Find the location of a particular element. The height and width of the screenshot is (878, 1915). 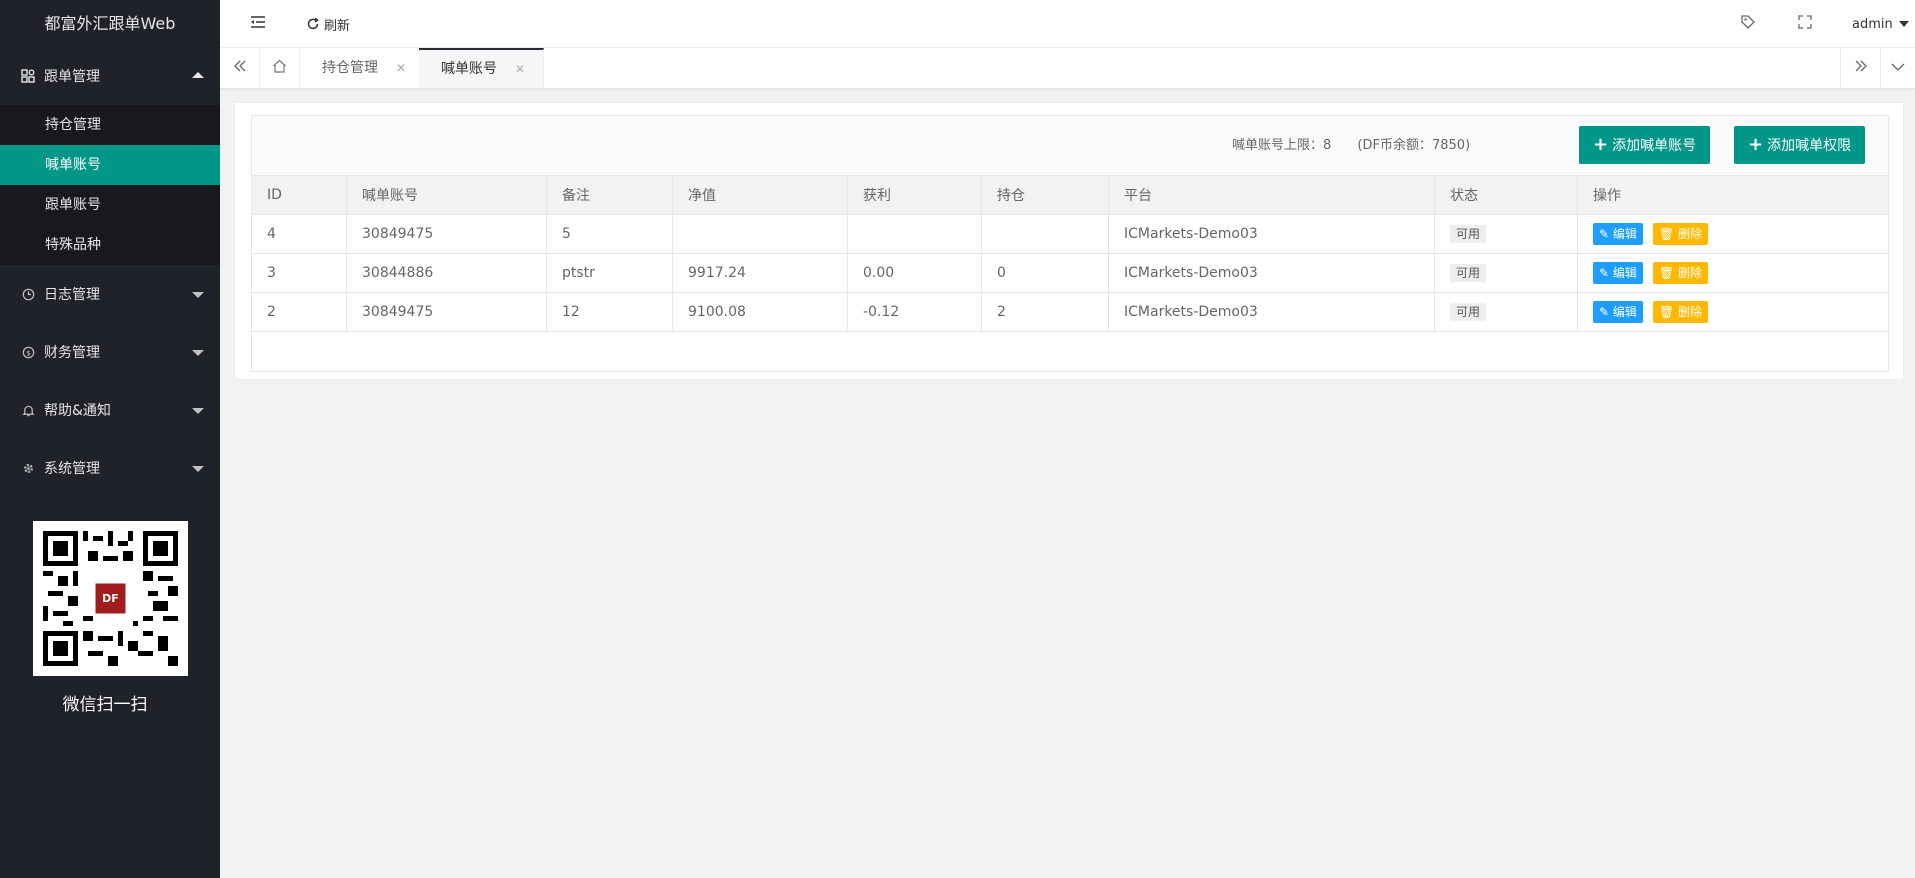

menu-fold-icon is located at coordinates (258, 24).